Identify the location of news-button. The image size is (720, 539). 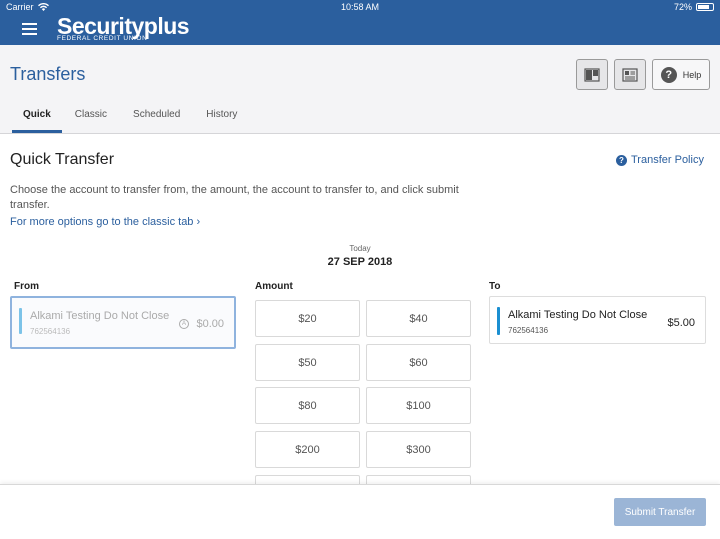
(630, 74).